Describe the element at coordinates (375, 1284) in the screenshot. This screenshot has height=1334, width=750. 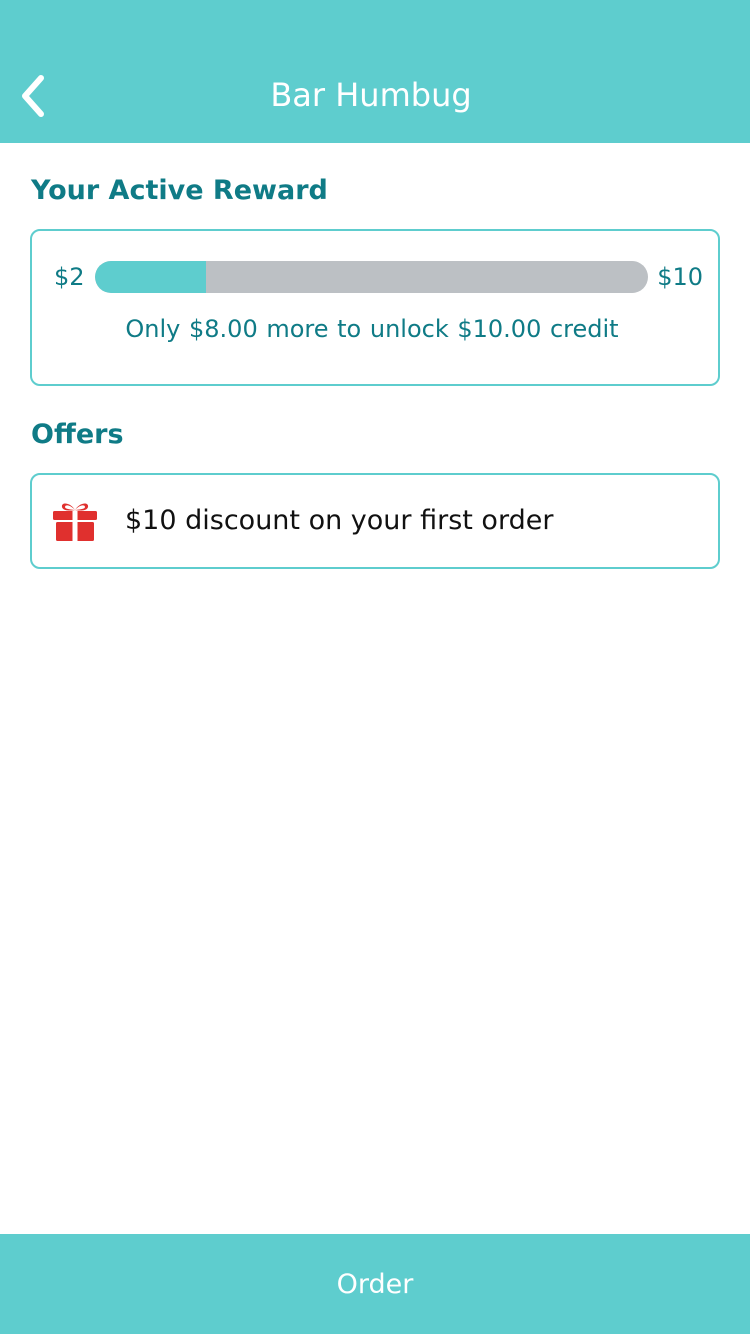
I see `order-button: Order` at that location.